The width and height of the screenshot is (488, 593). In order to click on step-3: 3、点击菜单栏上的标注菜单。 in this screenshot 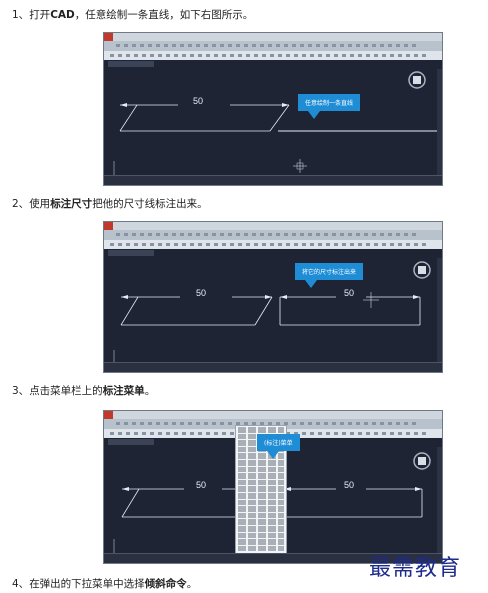, I will do `click(84, 391)`.